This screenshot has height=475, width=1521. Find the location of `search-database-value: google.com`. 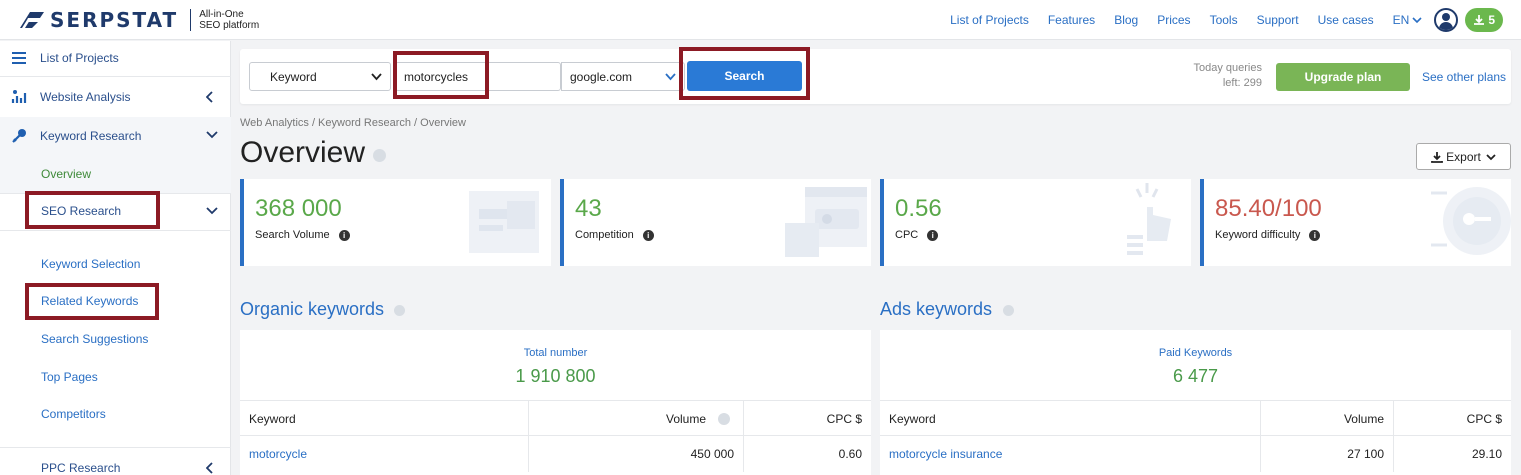

search-database-value: google.com is located at coordinates (601, 77).